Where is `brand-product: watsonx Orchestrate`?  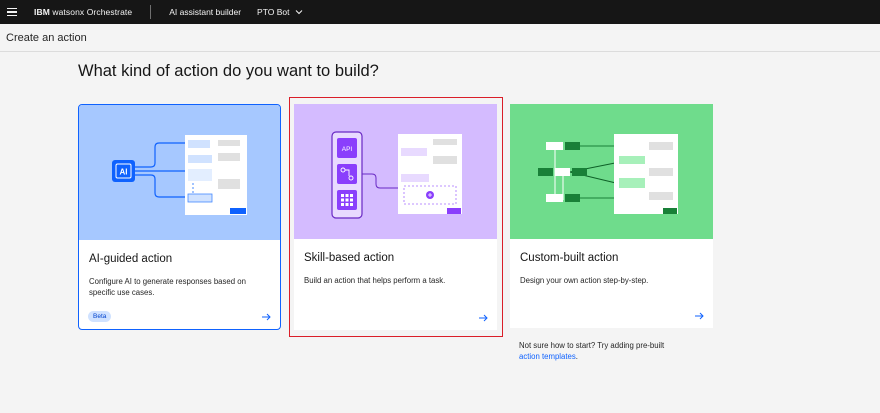
brand-product: watsonx Orchestrate is located at coordinates (92, 12).